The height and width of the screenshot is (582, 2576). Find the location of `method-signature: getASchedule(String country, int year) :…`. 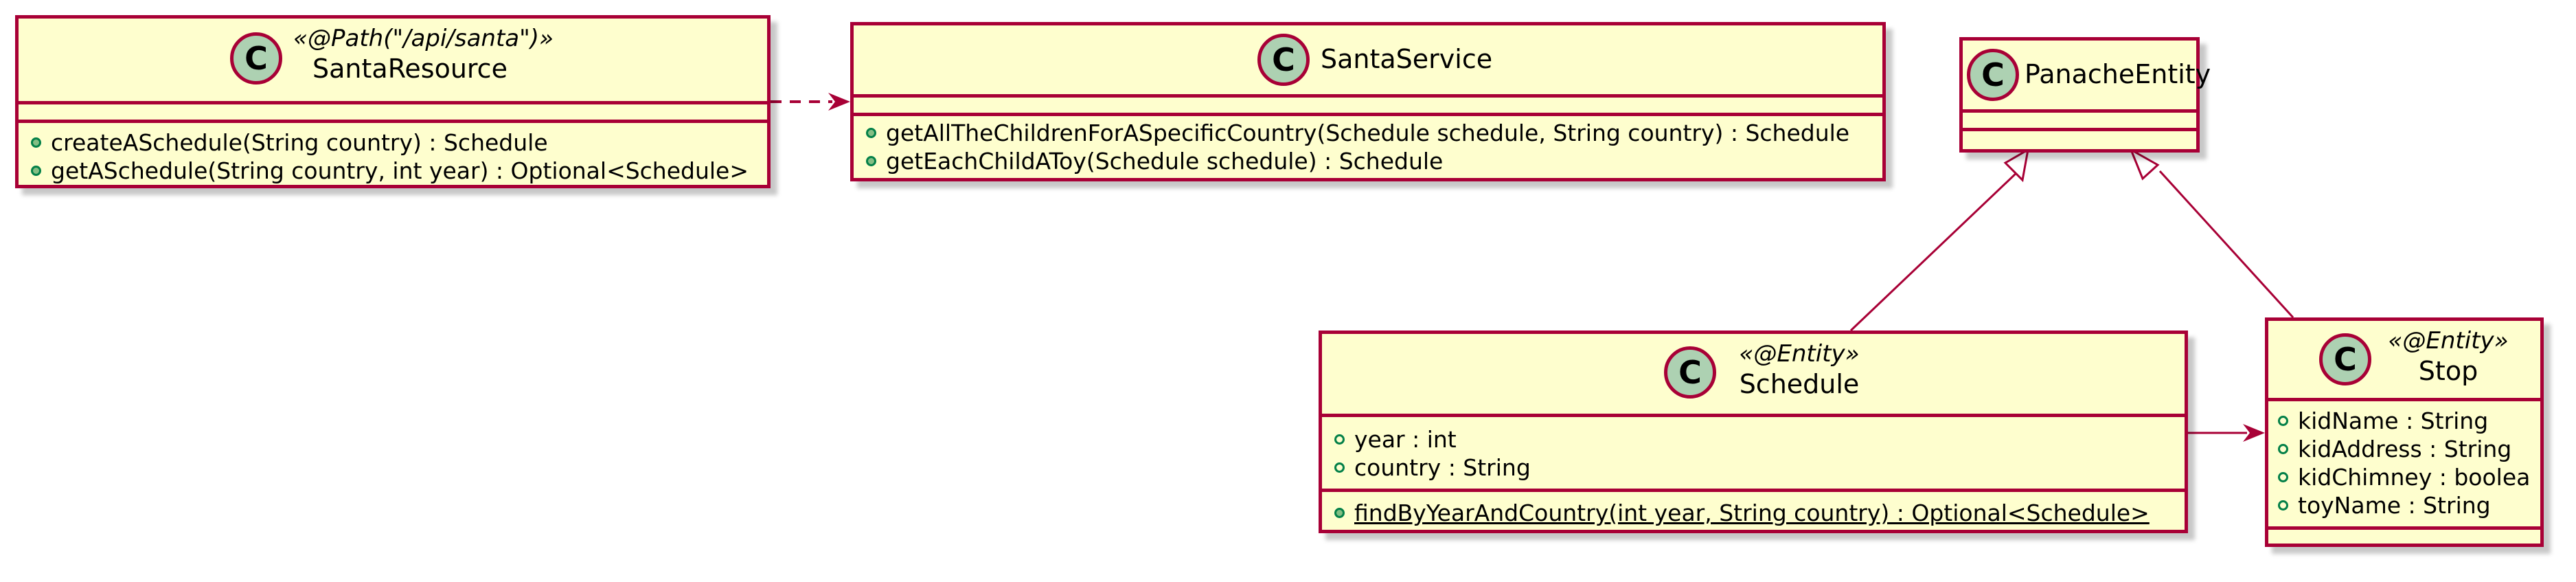

method-signature: getASchedule(String country, int year) :… is located at coordinates (400, 170).